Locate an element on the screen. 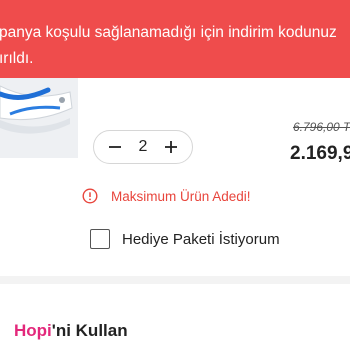  product-image is located at coordinates (39, 118).